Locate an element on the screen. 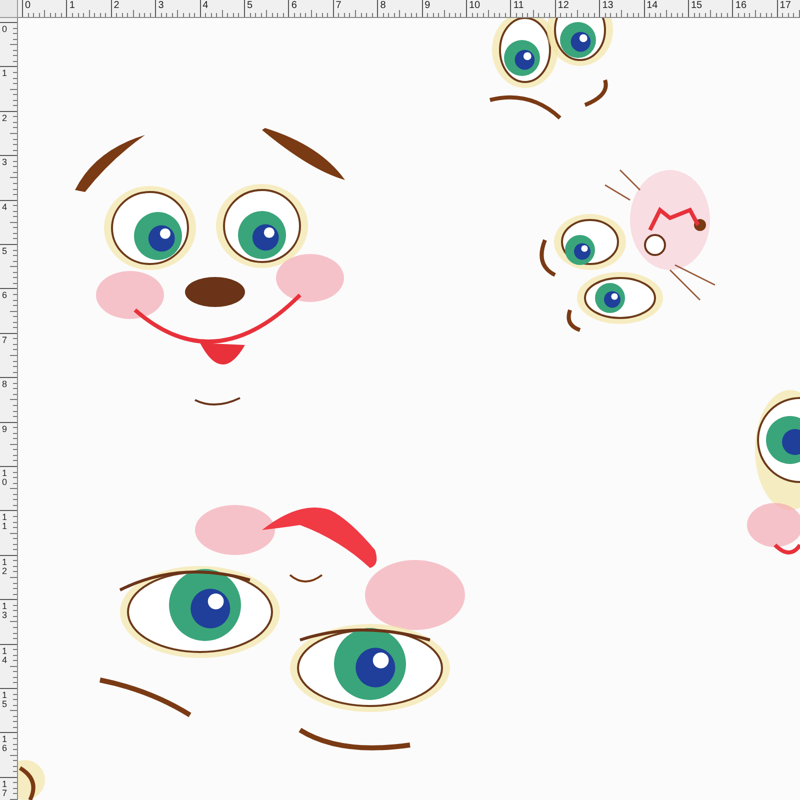  cartoon-face-drawing is located at coordinates (31, 780).